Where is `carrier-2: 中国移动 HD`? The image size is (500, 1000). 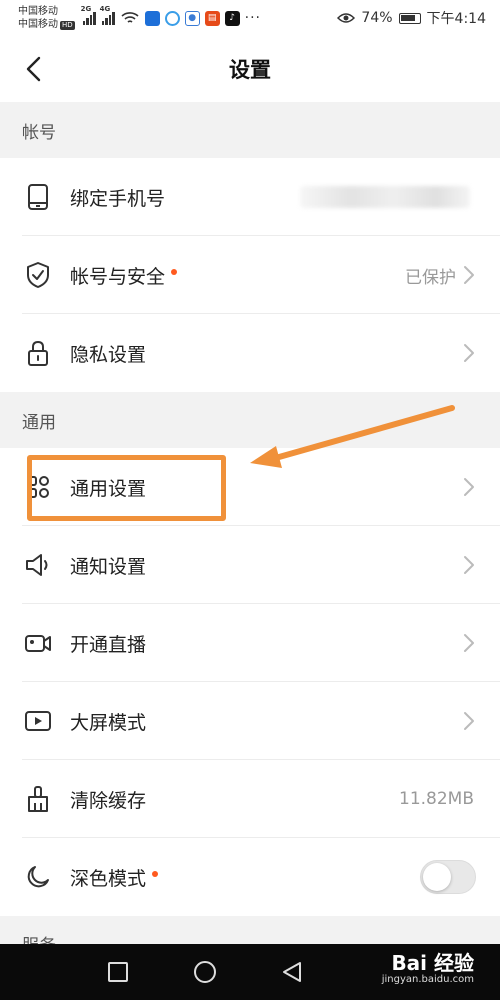 carrier-2: 中国移动 HD is located at coordinates (46, 24).